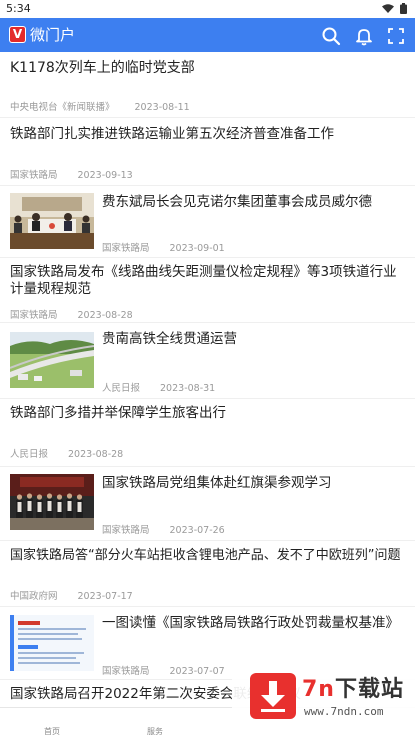 The height and width of the screenshot is (739, 415). What do you see at coordinates (403, 8) in the screenshot?
I see `battery-icon` at bounding box center [403, 8].